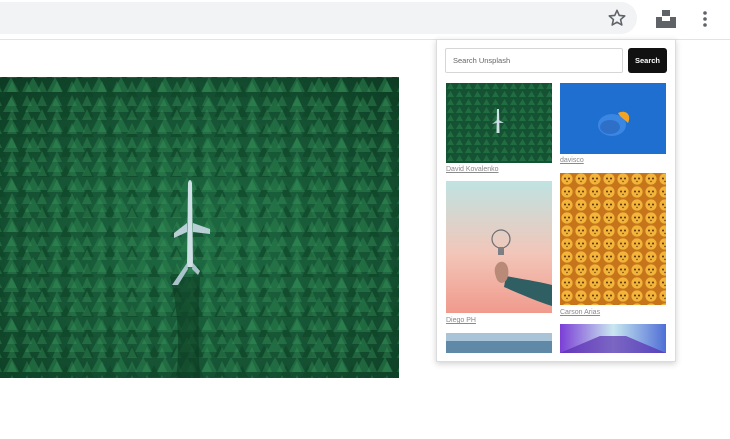  What do you see at coordinates (572, 160) in the screenshot?
I see `photo-credit-link: davisco` at bounding box center [572, 160].